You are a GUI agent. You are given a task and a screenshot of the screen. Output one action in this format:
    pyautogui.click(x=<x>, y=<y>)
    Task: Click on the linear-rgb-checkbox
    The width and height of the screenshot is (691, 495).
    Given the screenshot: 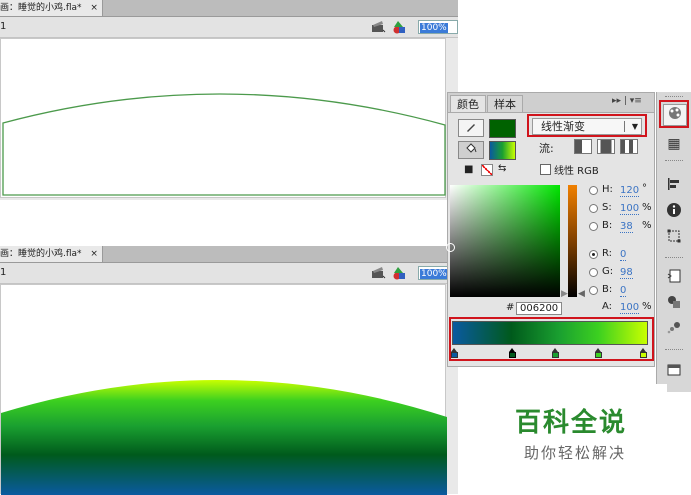 What is the action you would take?
    pyautogui.click(x=545, y=169)
    